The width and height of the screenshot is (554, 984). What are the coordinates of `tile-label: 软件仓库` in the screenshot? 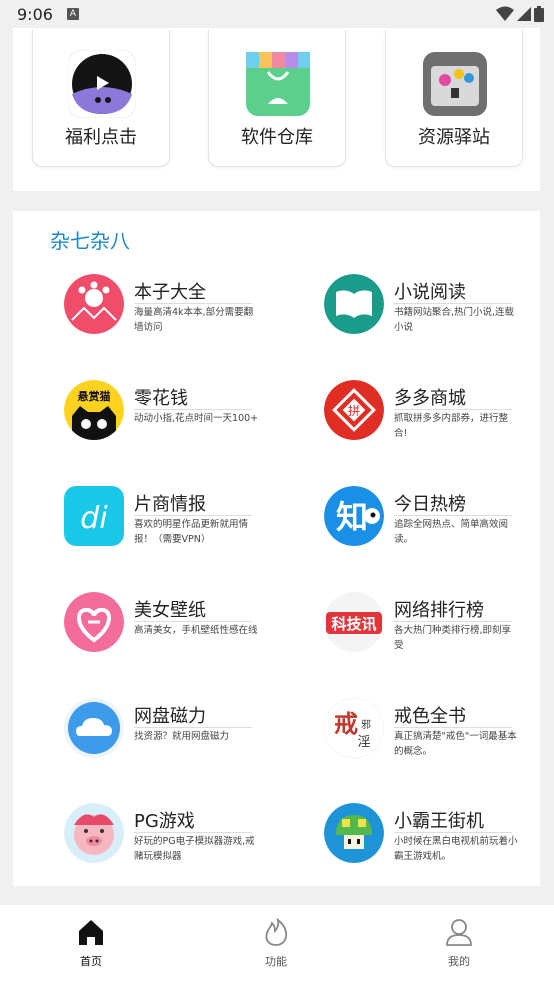 It's located at (277, 137).